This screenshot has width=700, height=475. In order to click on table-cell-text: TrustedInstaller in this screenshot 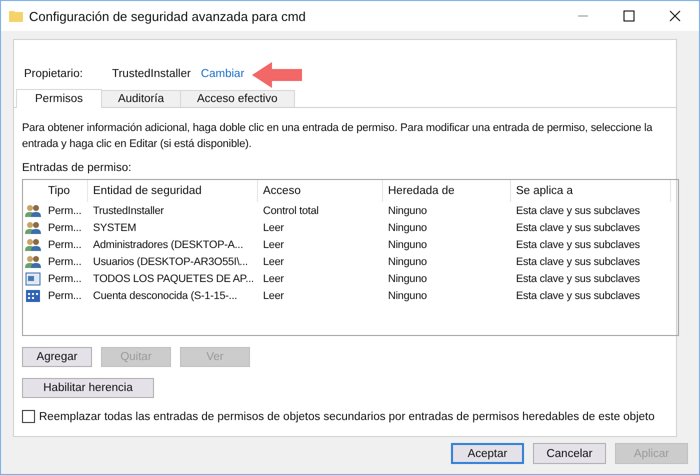, I will do `click(128, 210)`.